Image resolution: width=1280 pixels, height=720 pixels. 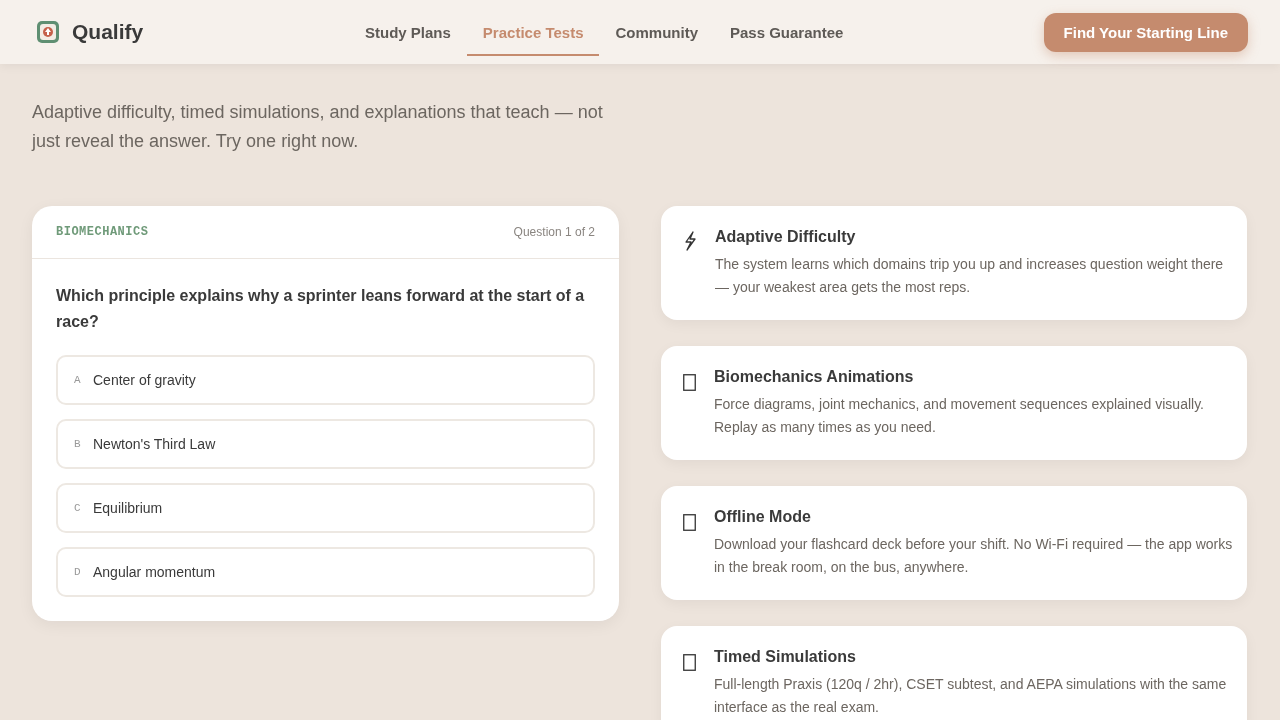 I want to click on answer-option: D Angular momentum, so click(x=325, y=572).